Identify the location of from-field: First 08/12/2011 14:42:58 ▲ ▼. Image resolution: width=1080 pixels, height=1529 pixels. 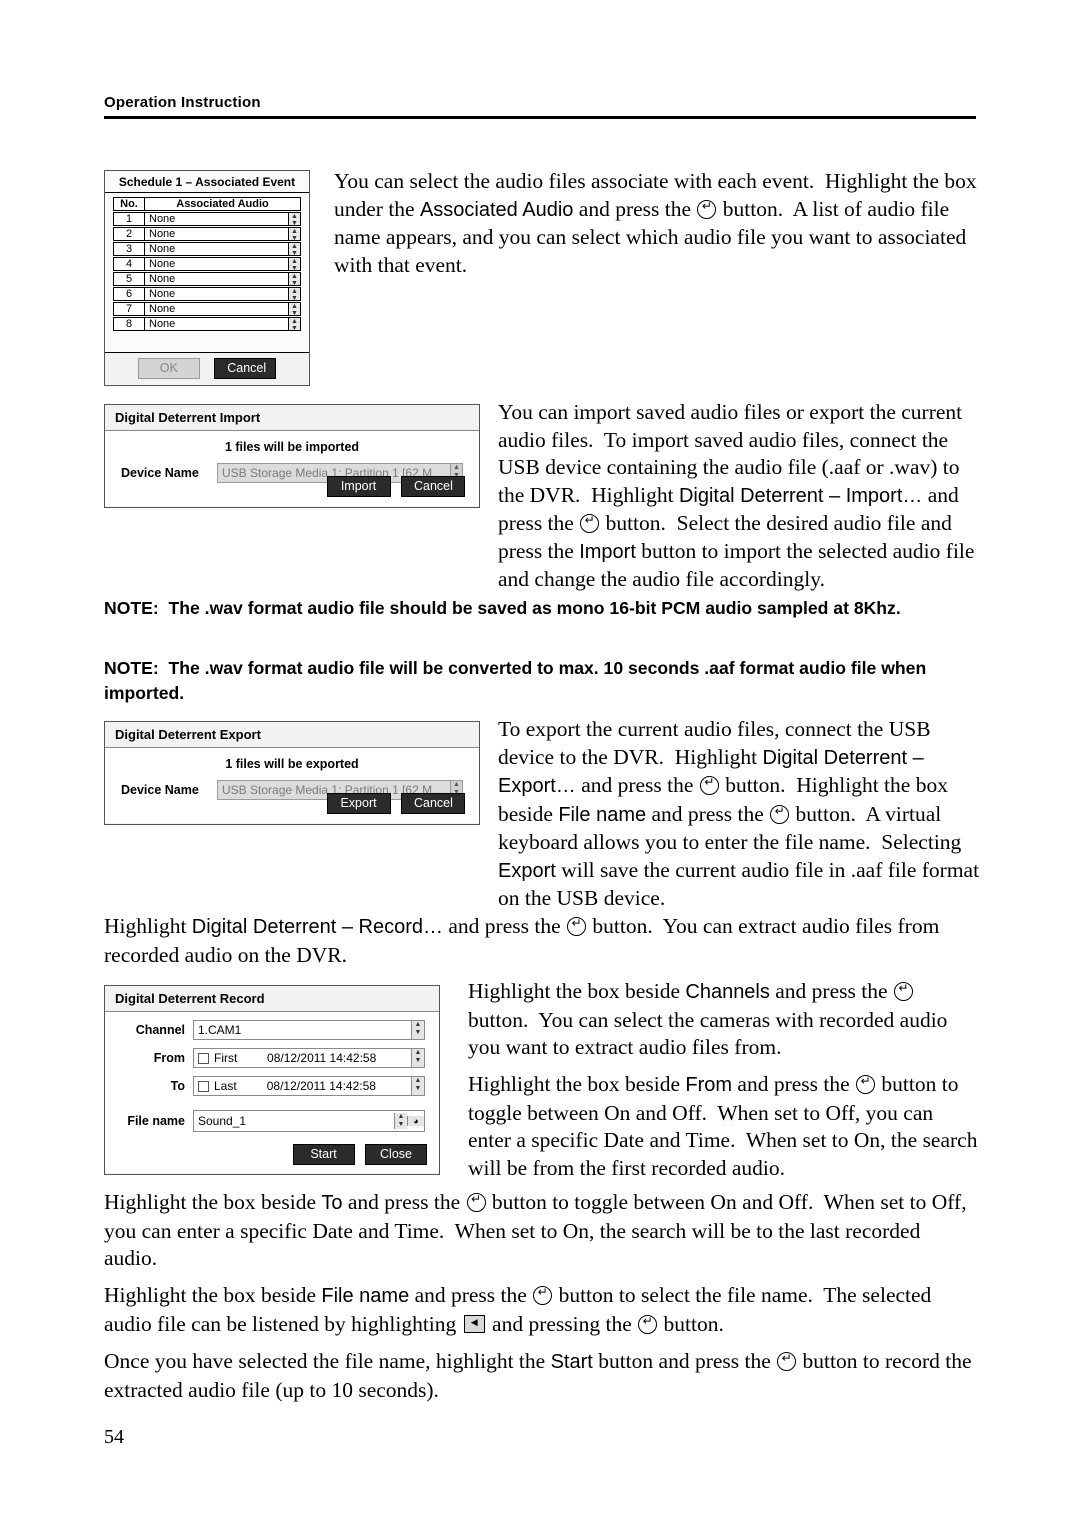
(309, 1058).